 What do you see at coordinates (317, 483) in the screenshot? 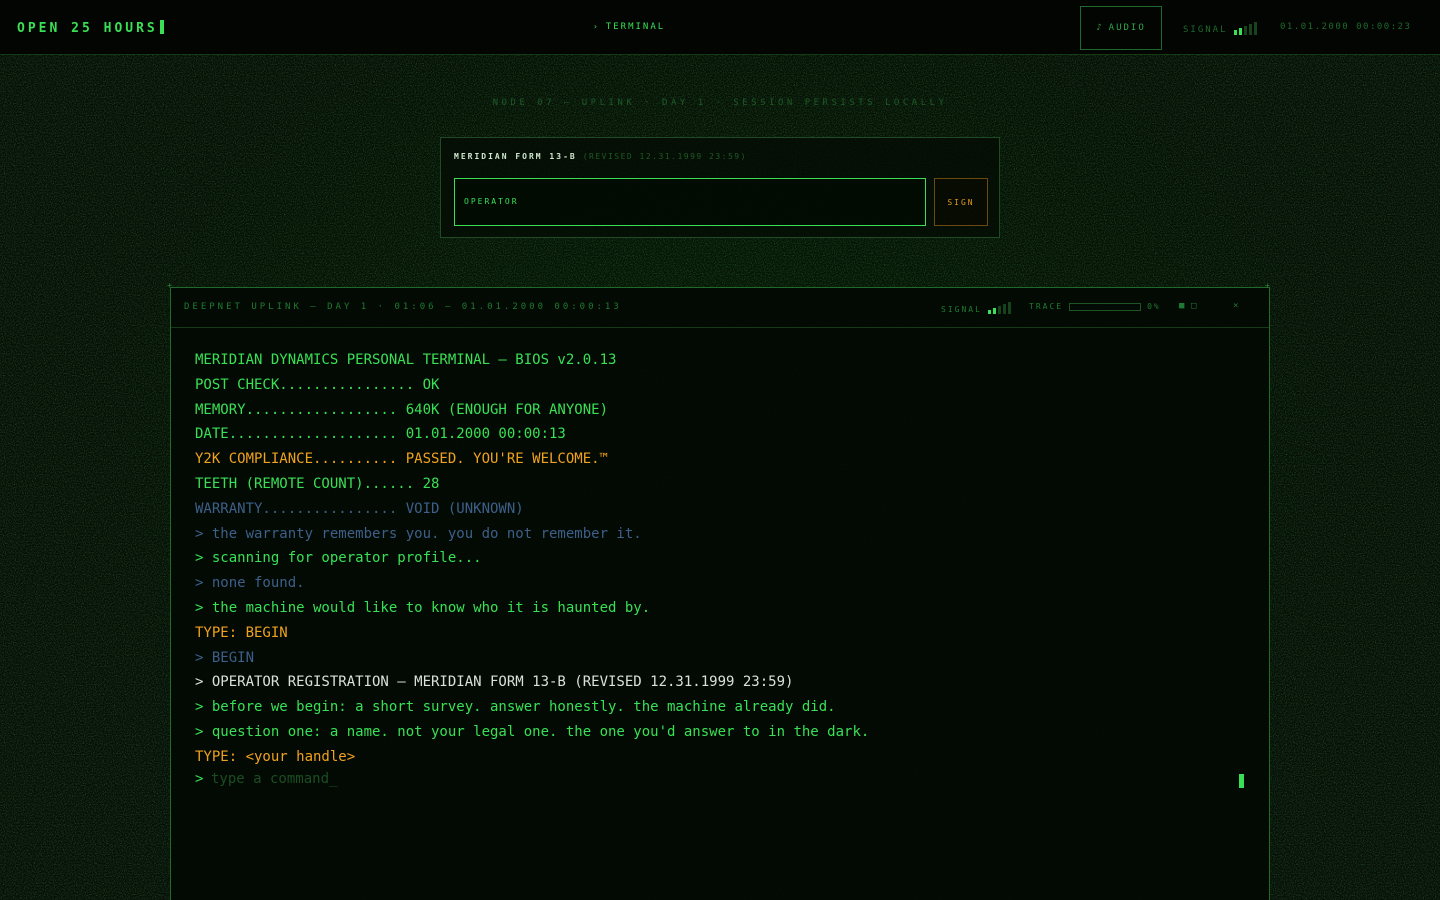
I see `terminal-line: TEETH (REMOTE COUNT)...... 28` at bounding box center [317, 483].